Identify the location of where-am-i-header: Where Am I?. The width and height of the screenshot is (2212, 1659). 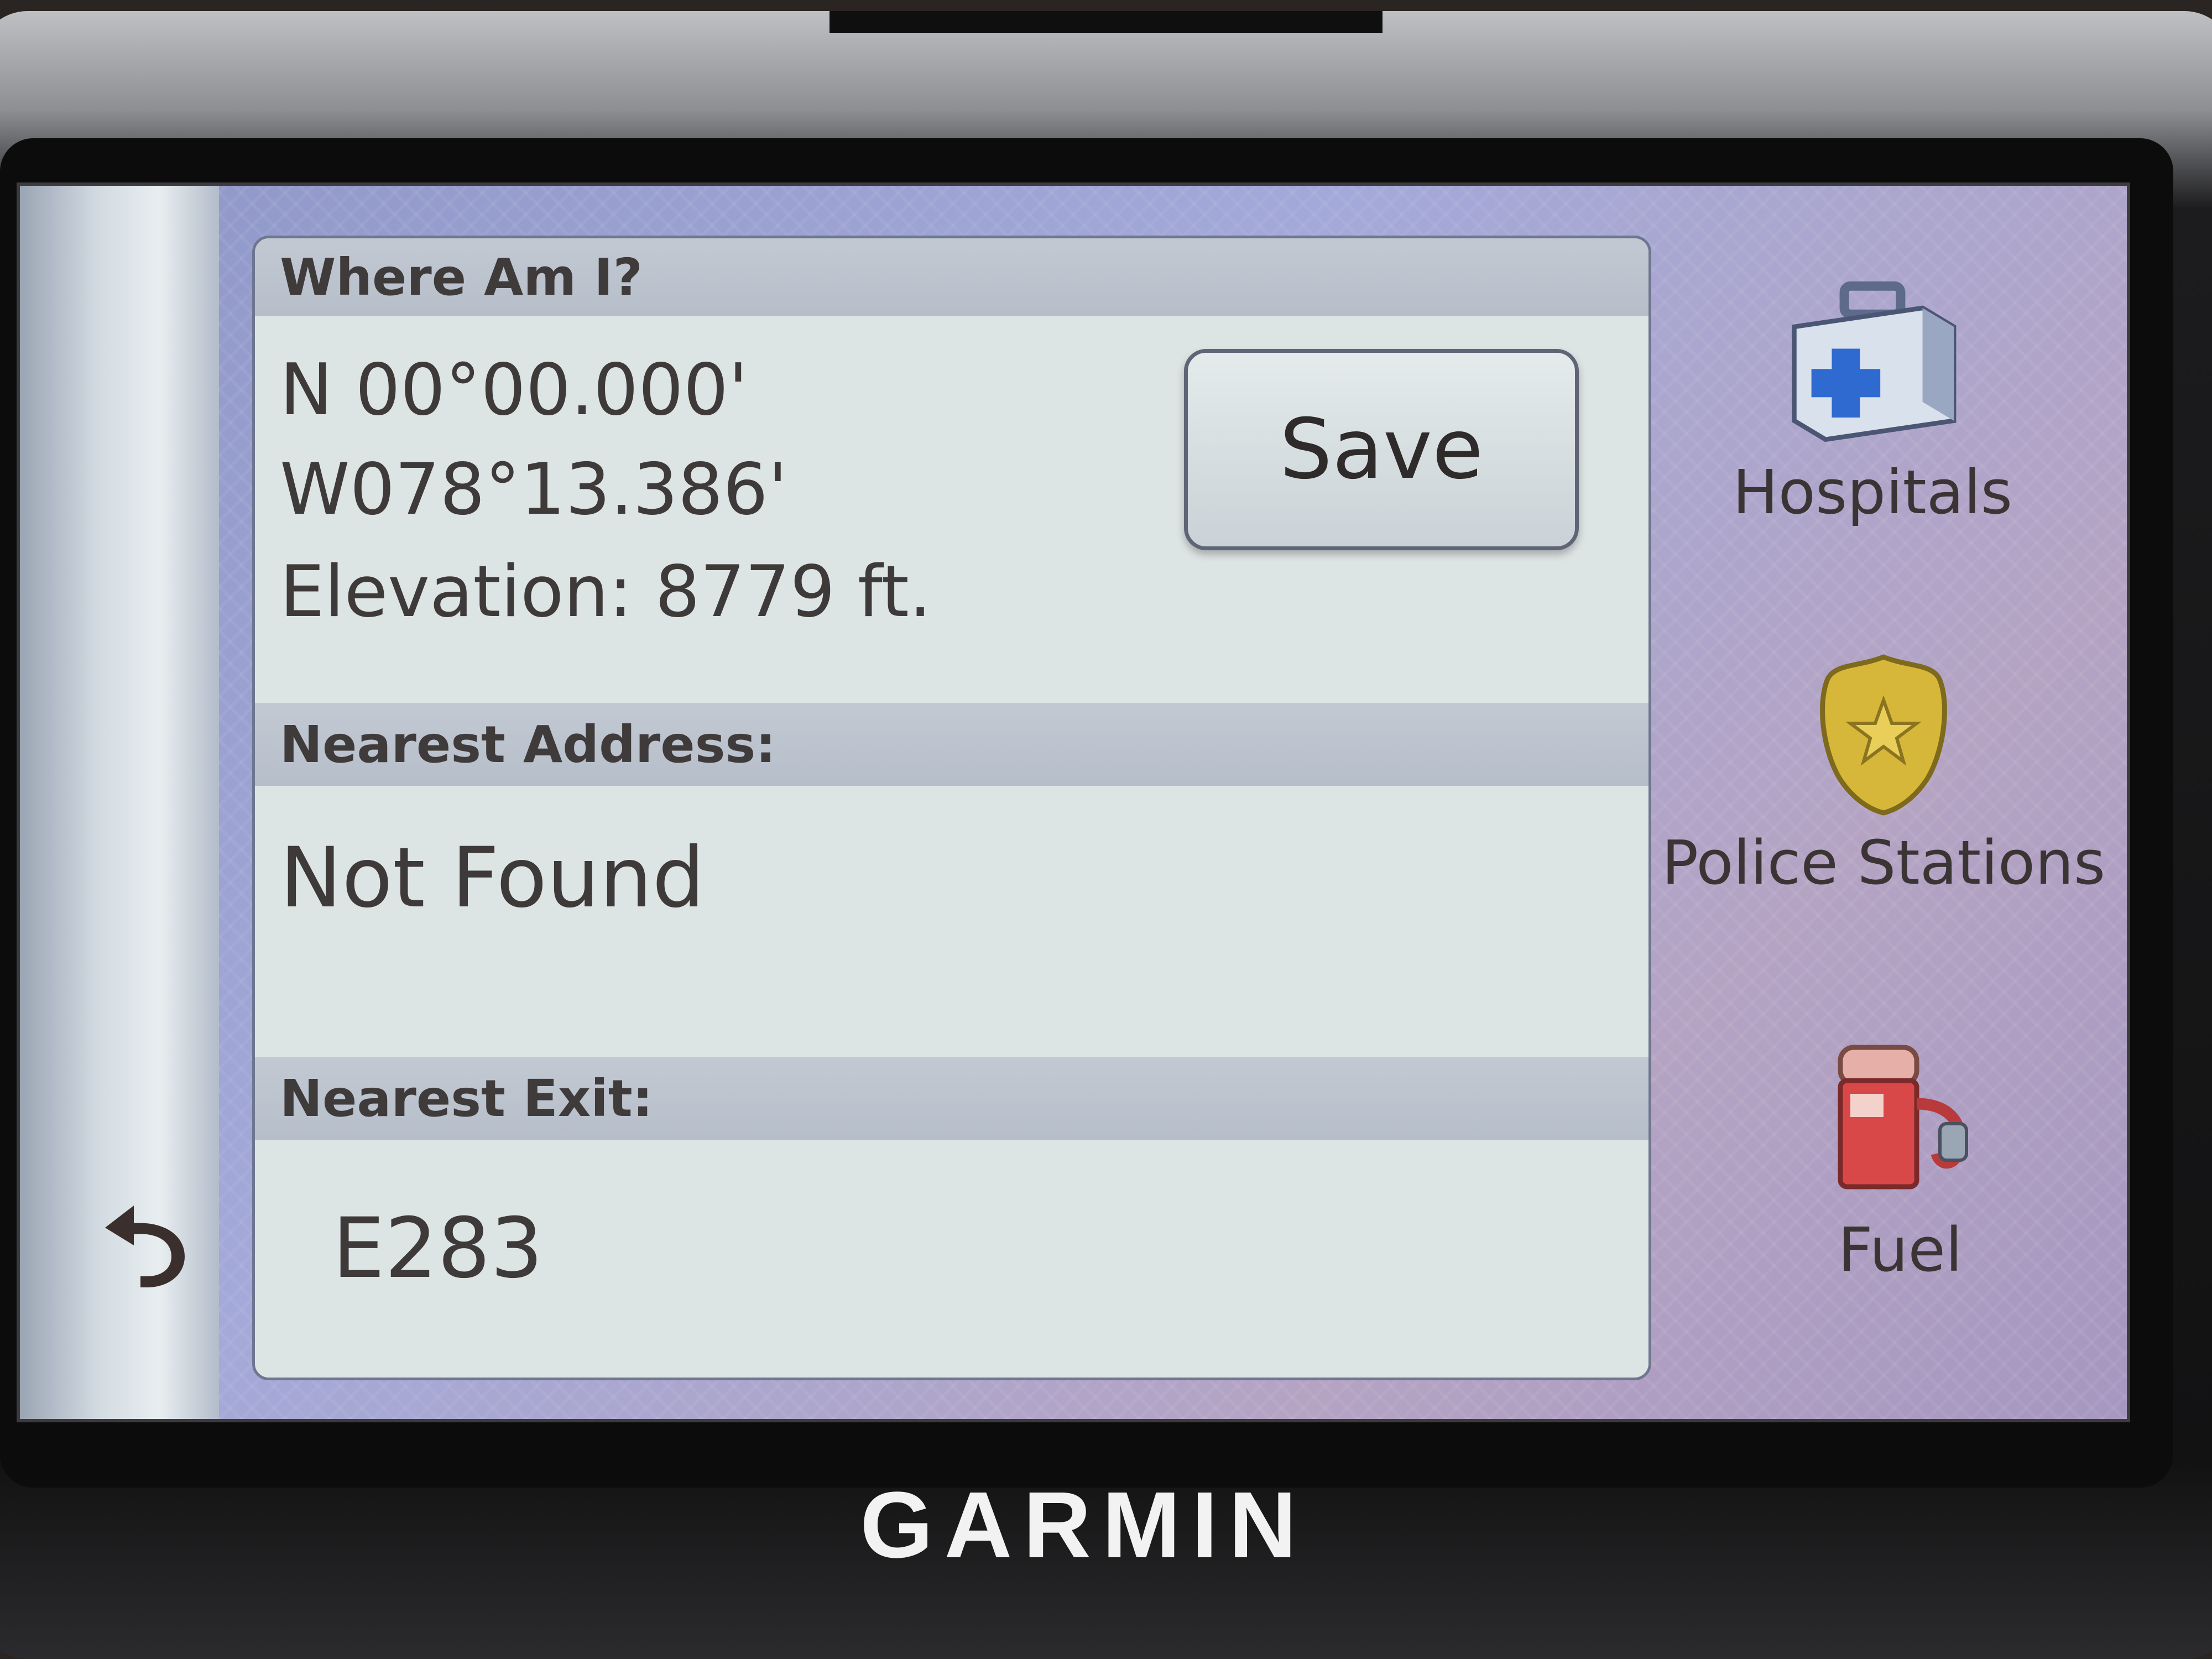
(952, 277).